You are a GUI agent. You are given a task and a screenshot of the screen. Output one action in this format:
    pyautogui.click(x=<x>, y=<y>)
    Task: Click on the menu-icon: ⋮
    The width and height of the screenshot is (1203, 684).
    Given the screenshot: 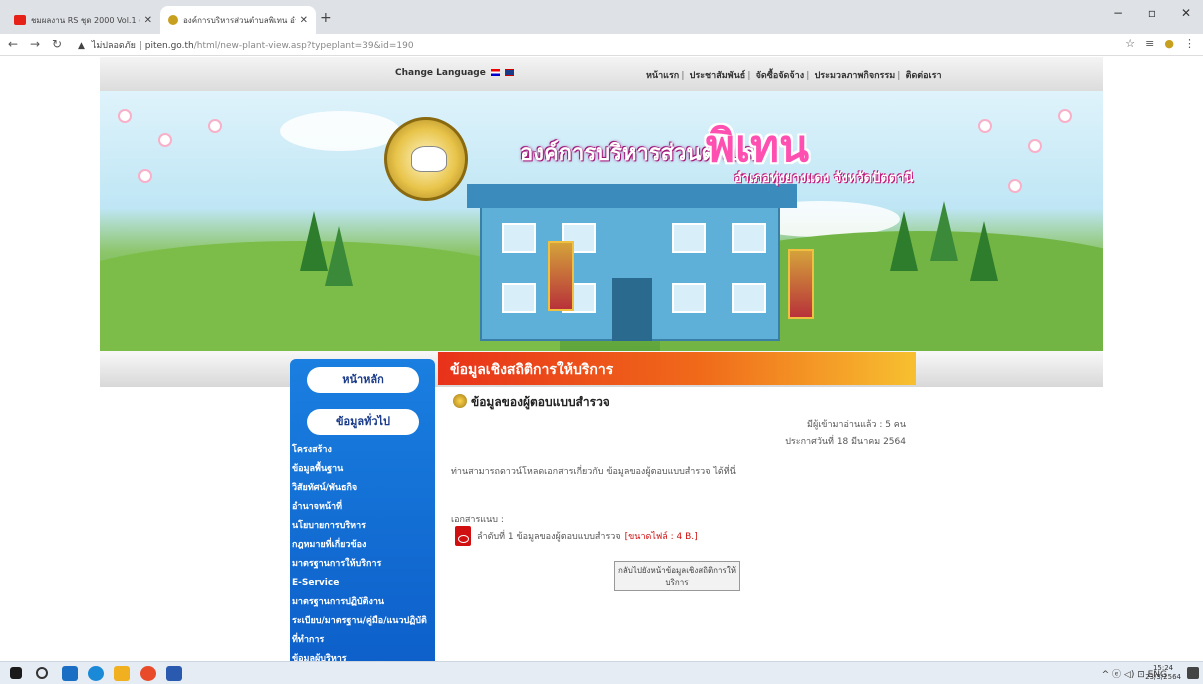 What is the action you would take?
    pyautogui.click(x=1189, y=43)
    